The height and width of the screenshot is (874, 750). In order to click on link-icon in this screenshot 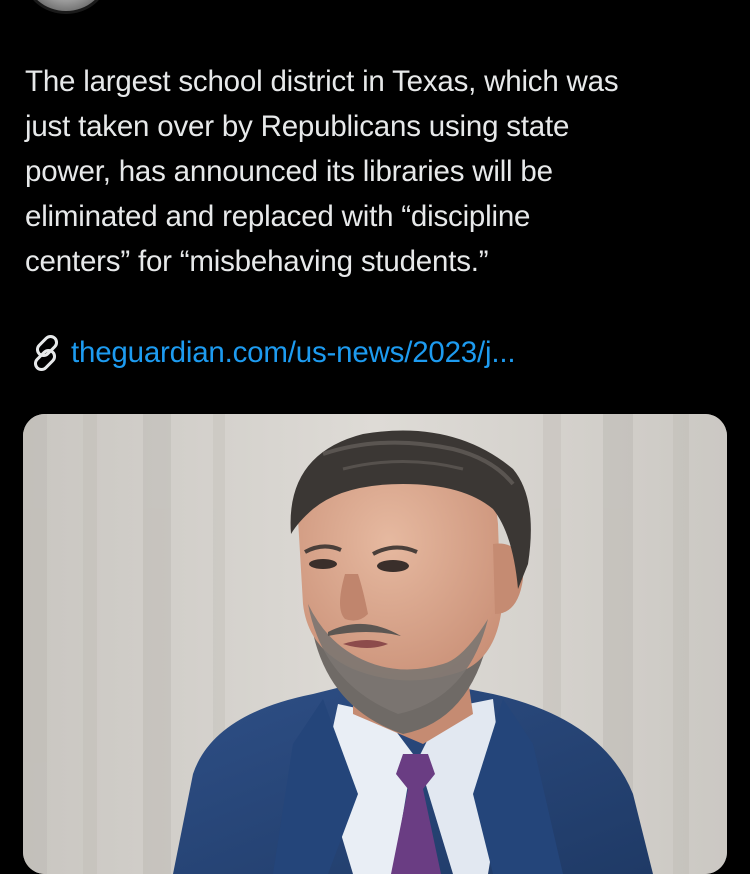, I will do `click(46, 353)`.